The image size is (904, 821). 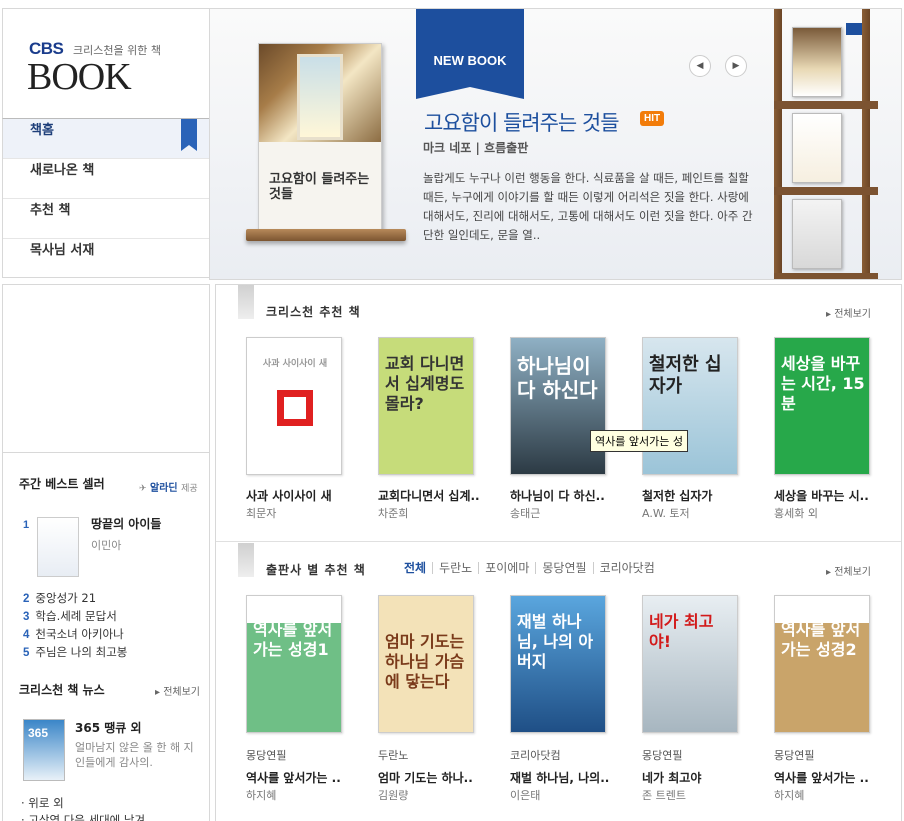 I want to click on list-item: 3 학습.세례 문답서, so click(x=75, y=617).